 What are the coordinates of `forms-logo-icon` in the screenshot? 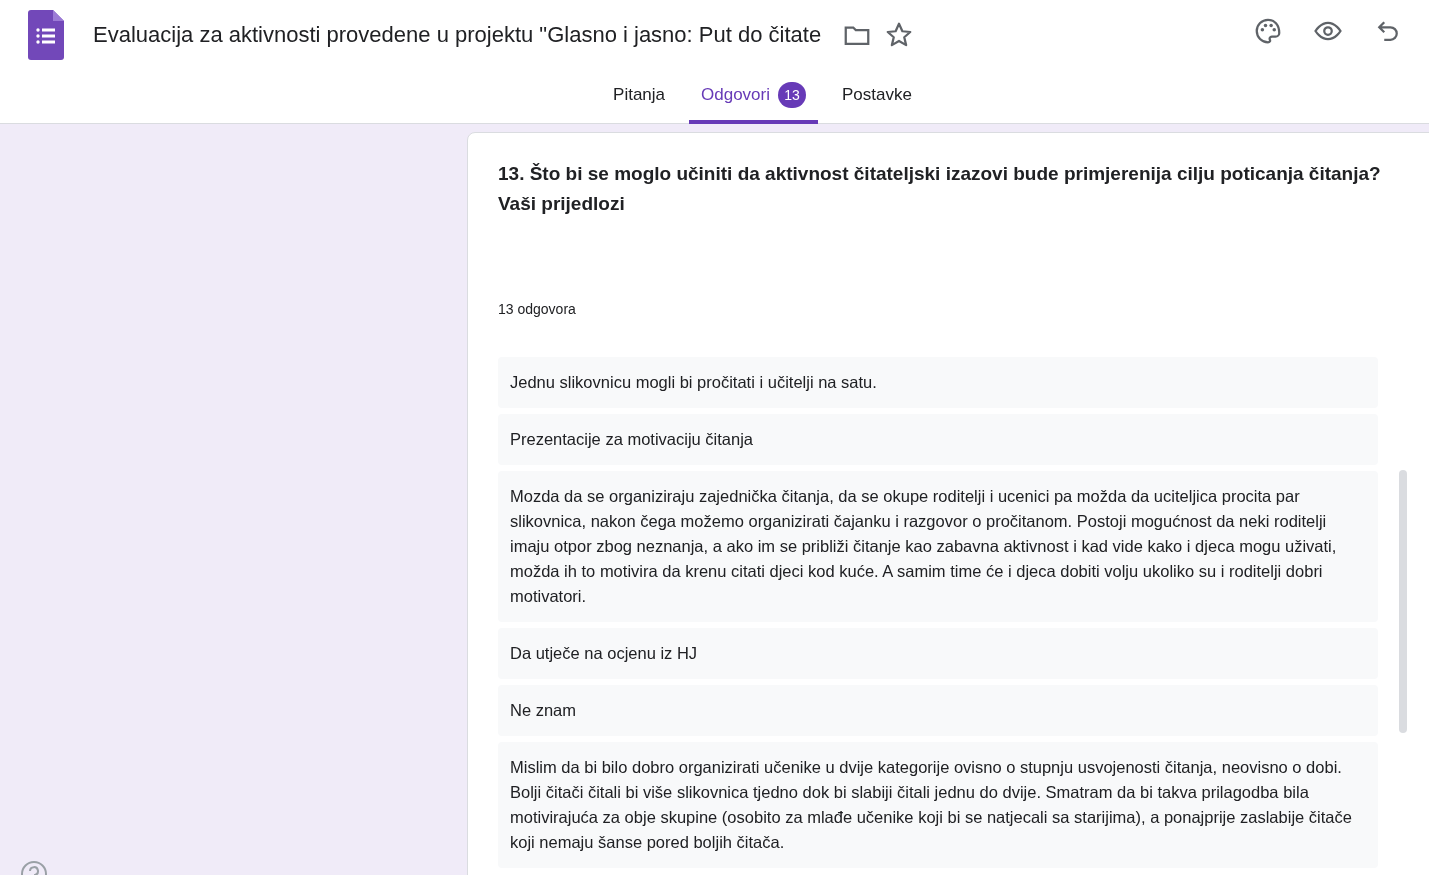 It's located at (46, 35).